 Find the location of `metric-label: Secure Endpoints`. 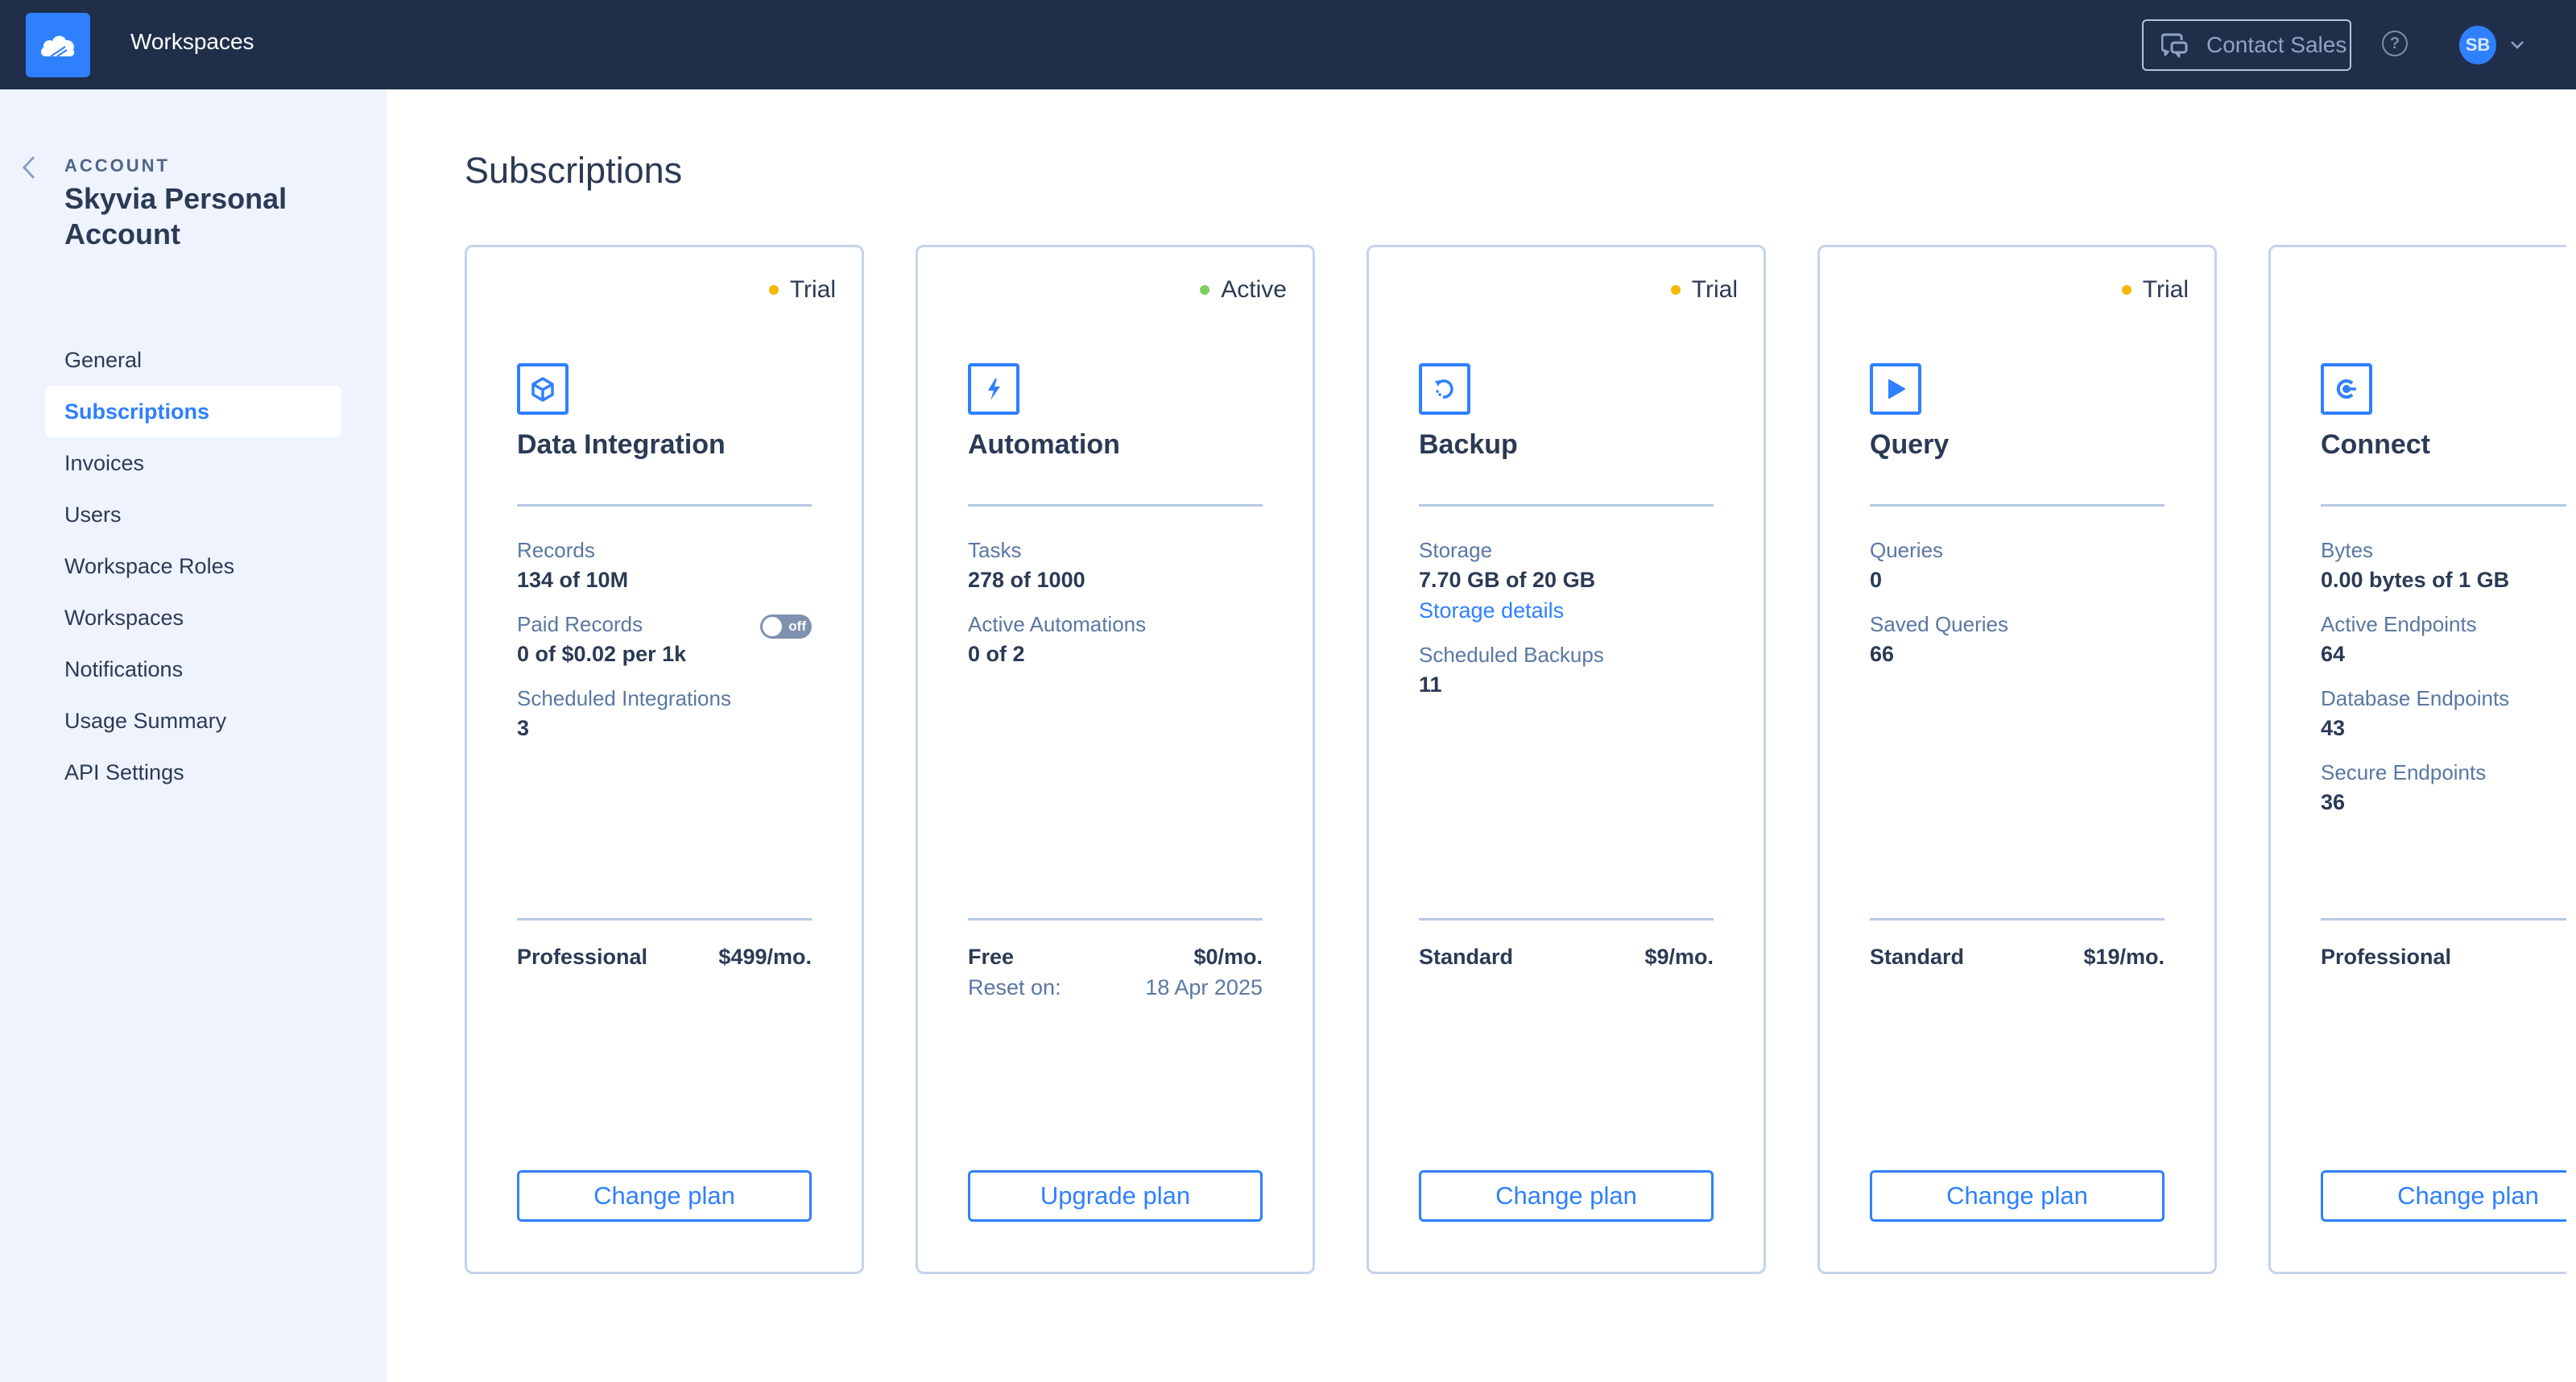

metric-label: Secure Endpoints is located at coordinates (2404, 772).